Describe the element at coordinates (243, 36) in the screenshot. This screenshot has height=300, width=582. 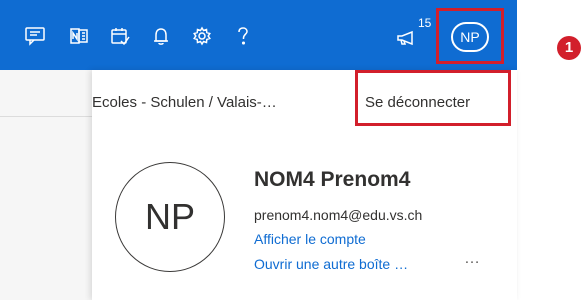
I see `help-icon` at that location.